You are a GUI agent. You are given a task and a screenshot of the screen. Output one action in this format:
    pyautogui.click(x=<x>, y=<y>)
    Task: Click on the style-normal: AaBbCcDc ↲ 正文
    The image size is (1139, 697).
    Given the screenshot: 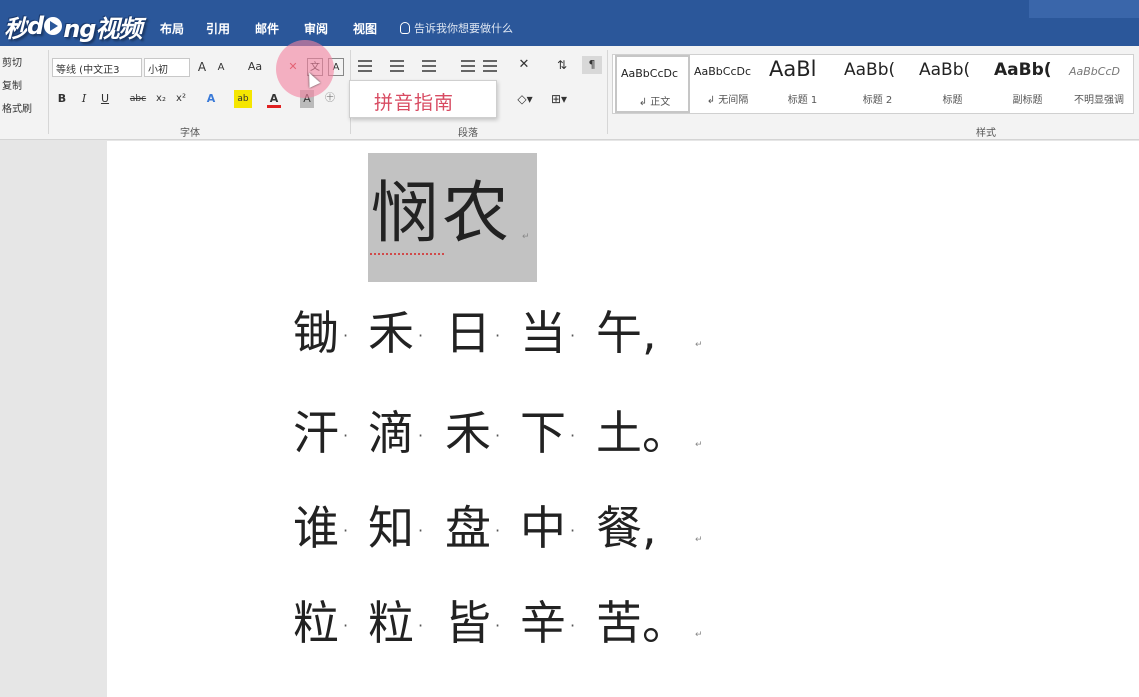 What is the action you would take?
    pyautogui.click(x=652, y=84)
    